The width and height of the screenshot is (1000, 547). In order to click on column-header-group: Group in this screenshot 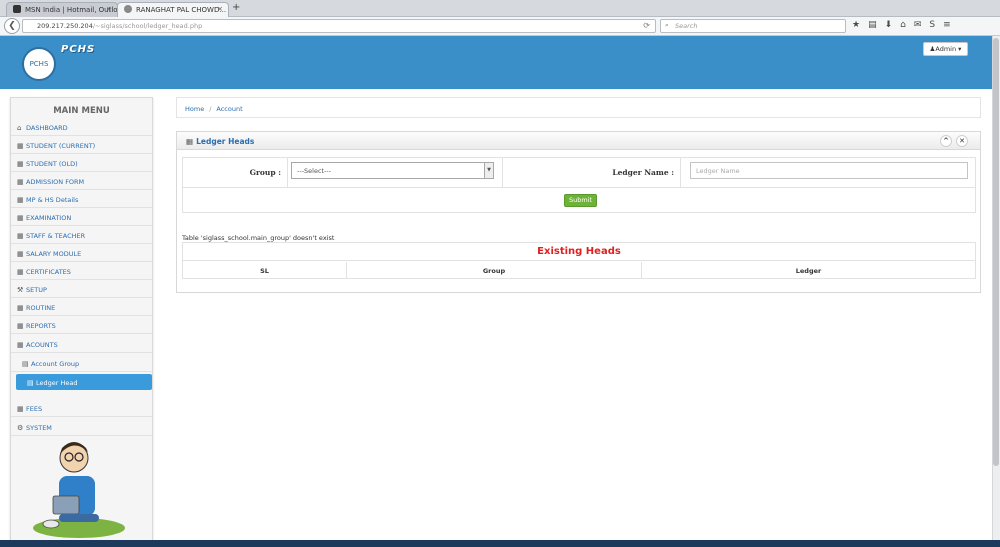, I will do `click(494, 270)`.